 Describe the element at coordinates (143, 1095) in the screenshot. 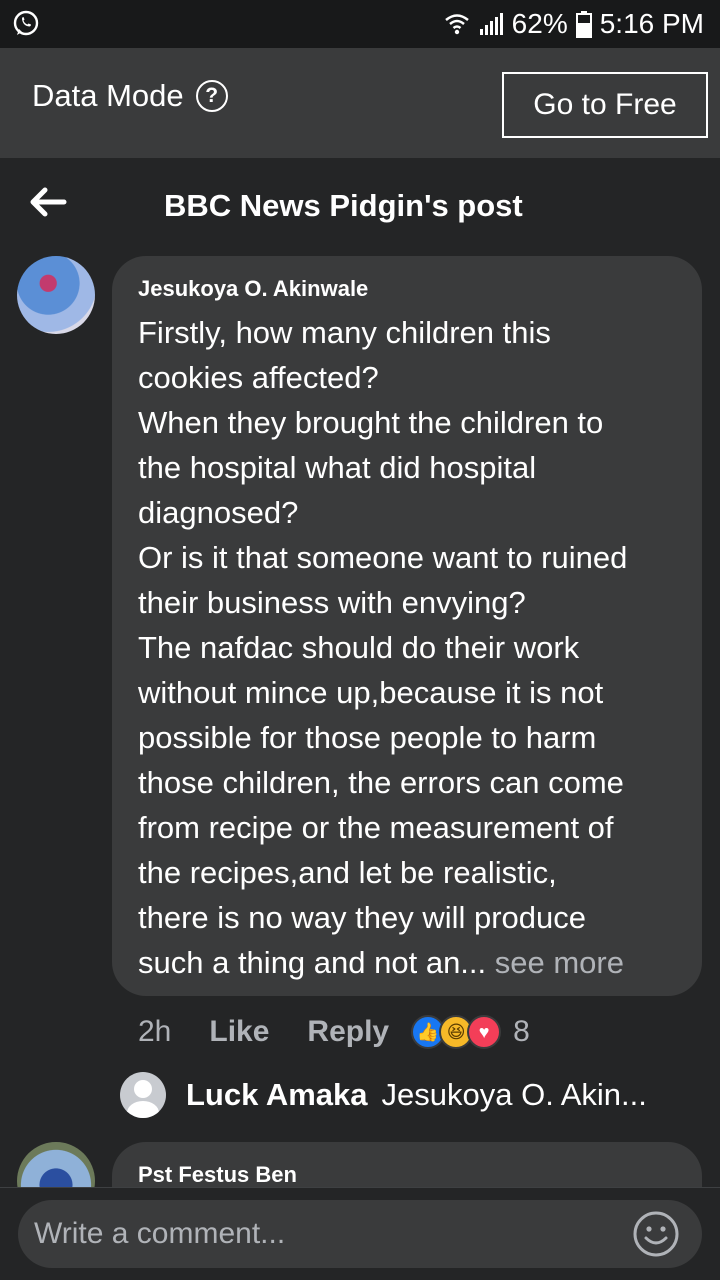

I see `default-avatar` at that location.